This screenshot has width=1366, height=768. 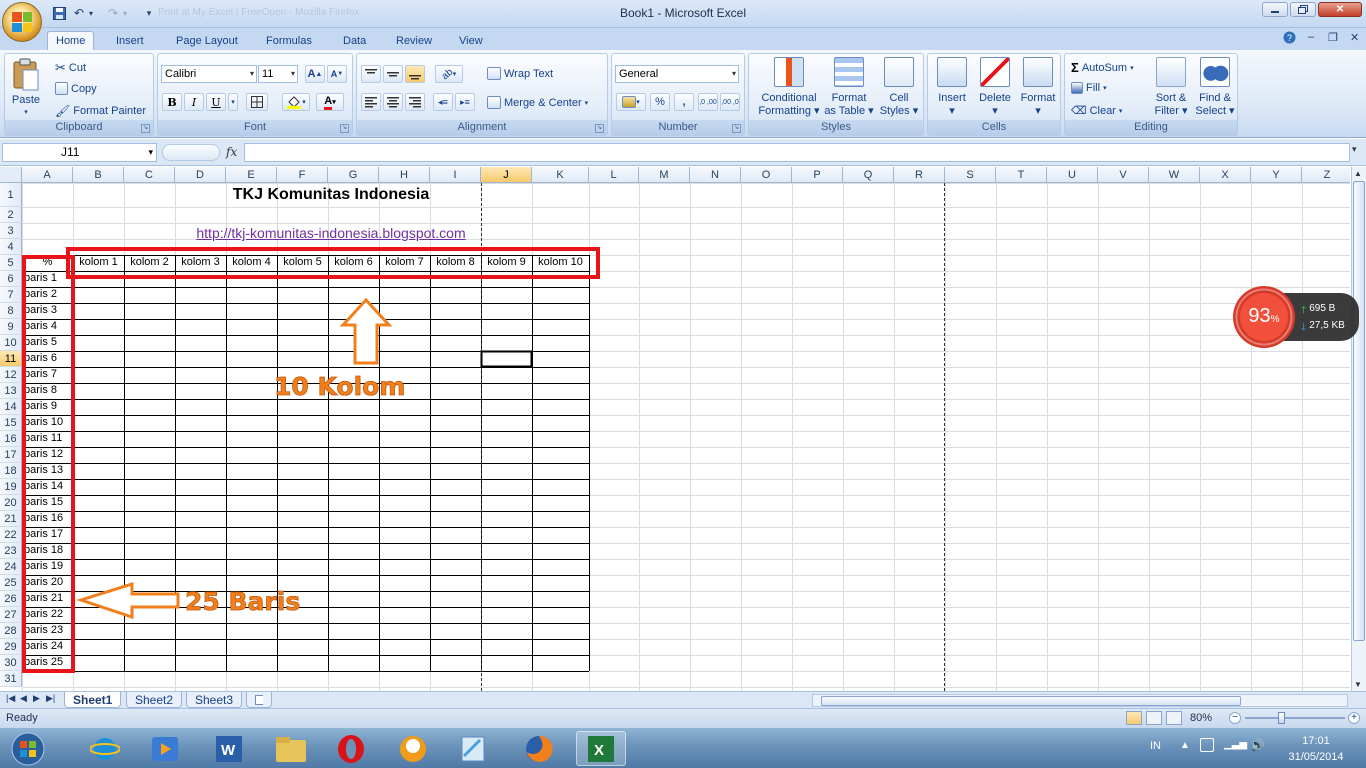 I want to click on conditional-formatting-button: Conditional Formatting ▾, so click(x=789, y=87).